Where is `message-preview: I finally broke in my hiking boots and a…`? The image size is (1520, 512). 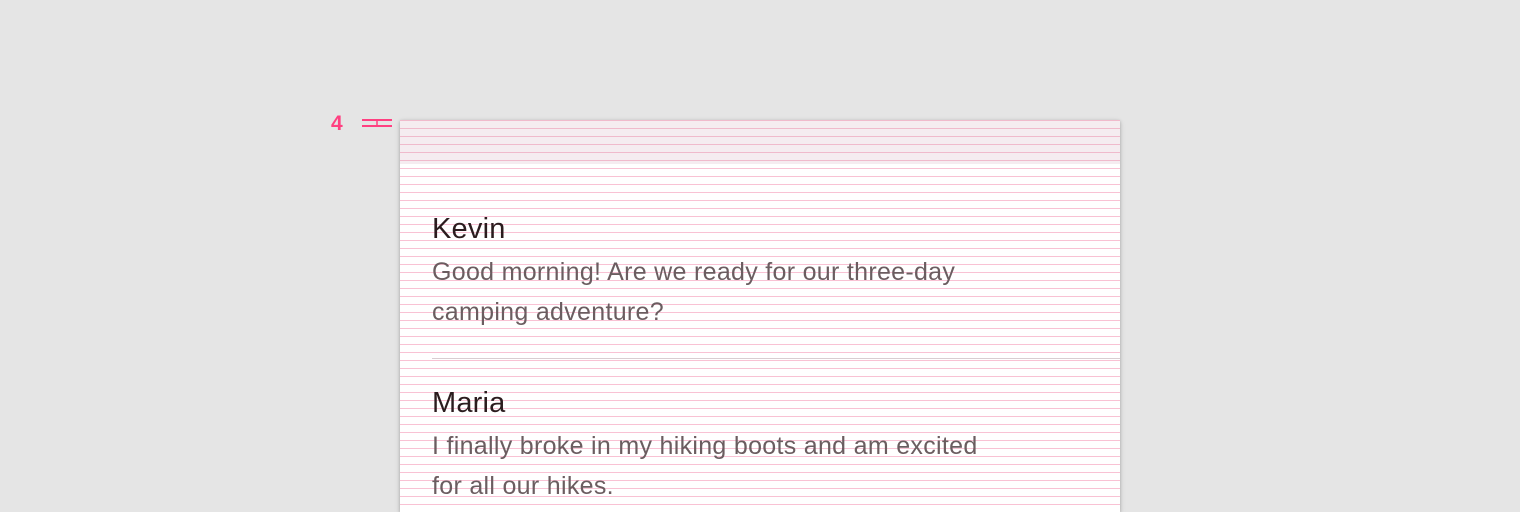 message-preview: I finally broke in my hiking boots and a… is located at coordinates (705, 466).